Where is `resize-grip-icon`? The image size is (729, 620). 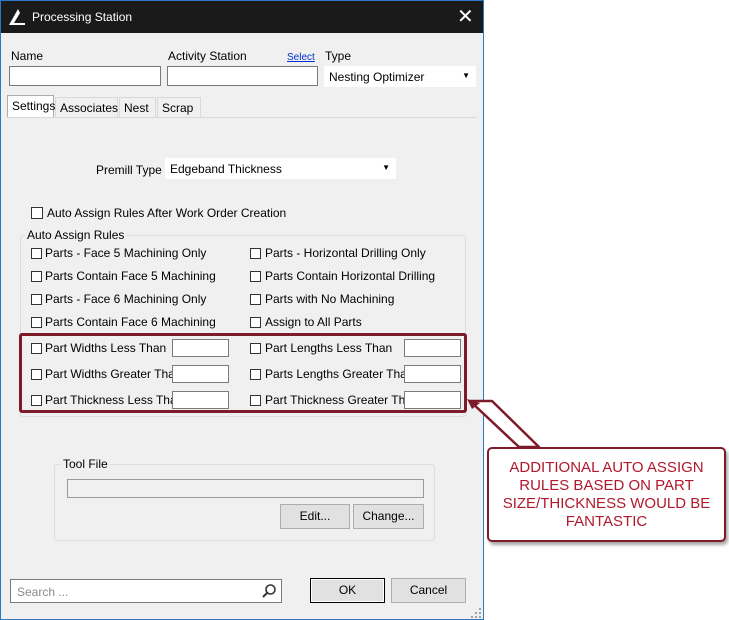 resize-grip-icon is located at coordinates (476, 613).